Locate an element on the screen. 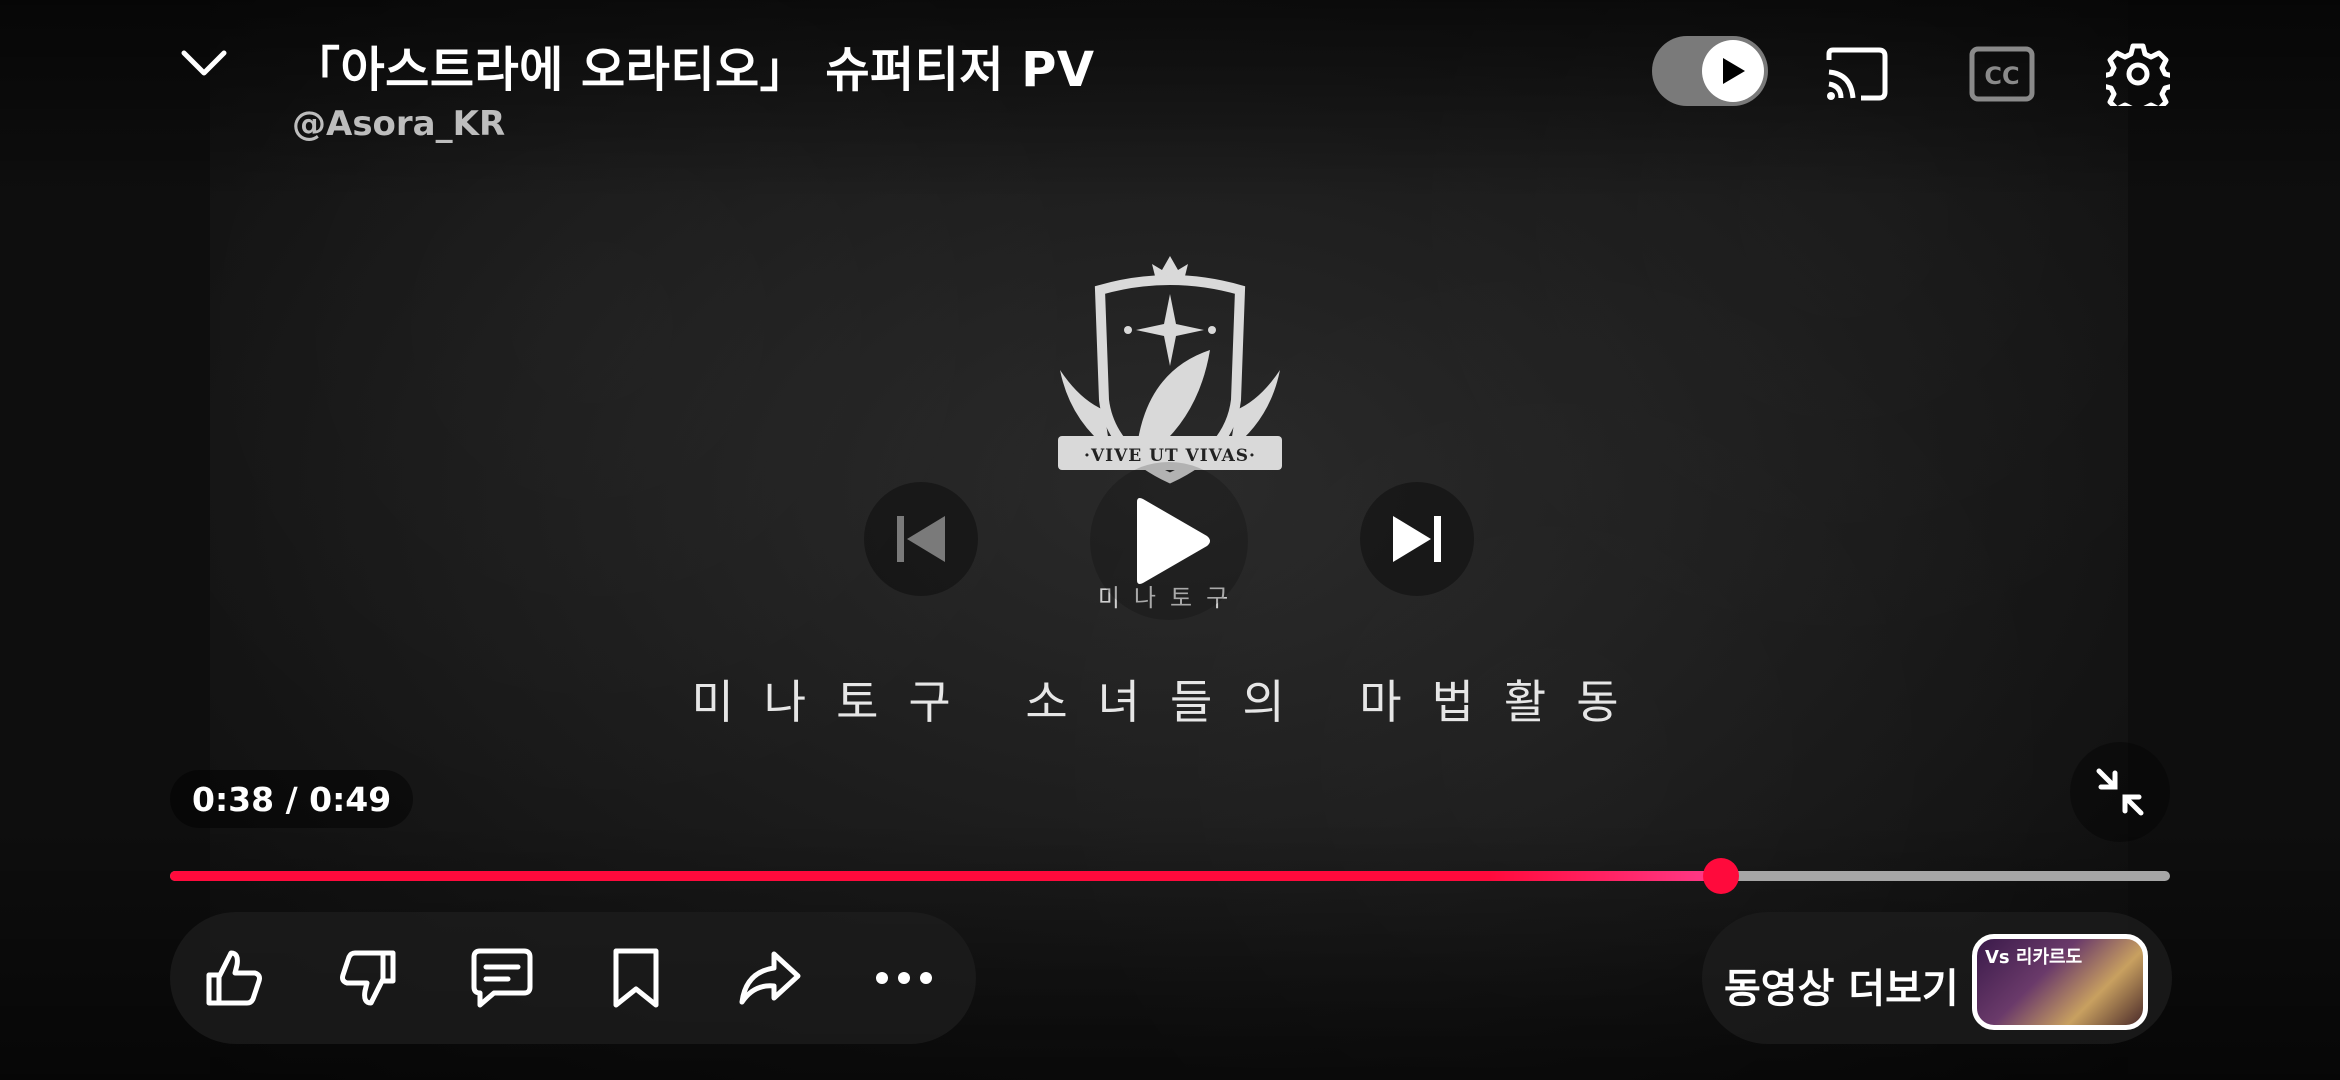  next-button is located at coordinates (1417, 539).